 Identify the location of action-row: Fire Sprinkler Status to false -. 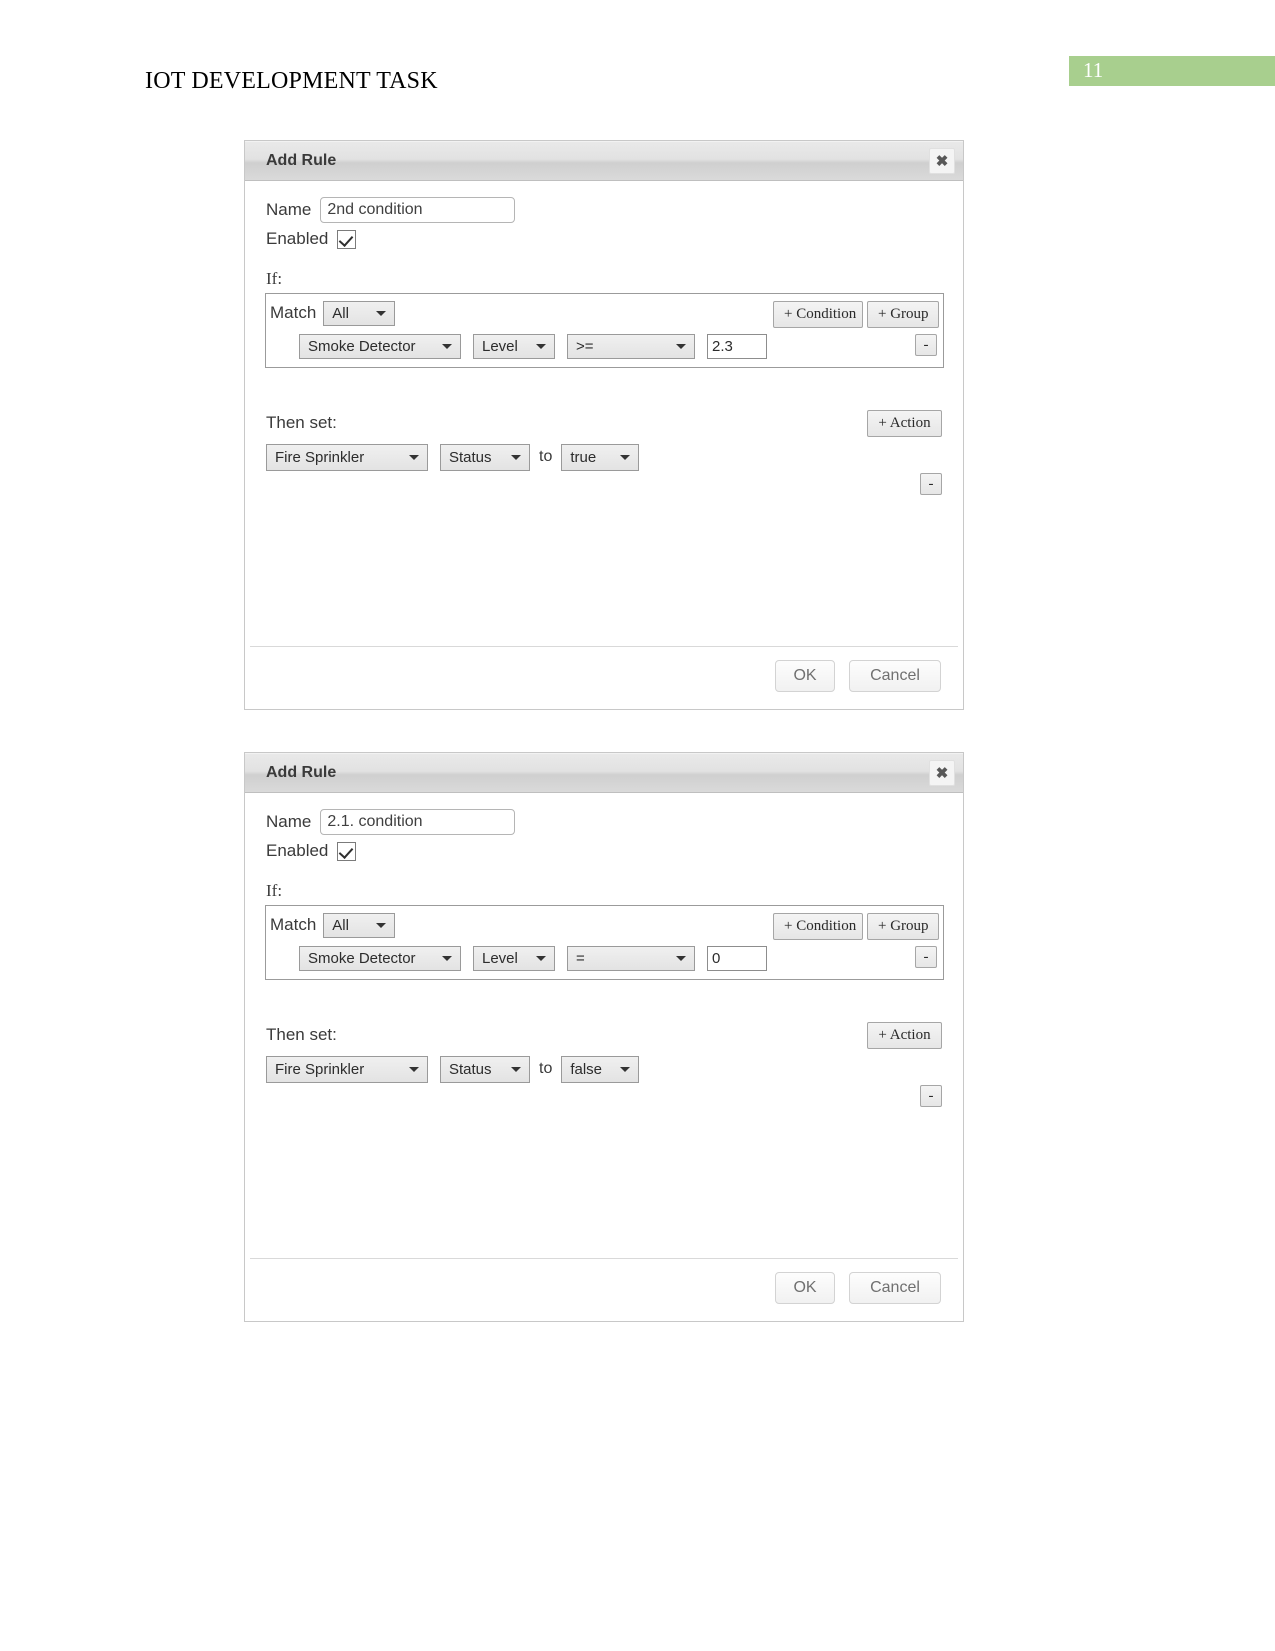
(604, 1081).